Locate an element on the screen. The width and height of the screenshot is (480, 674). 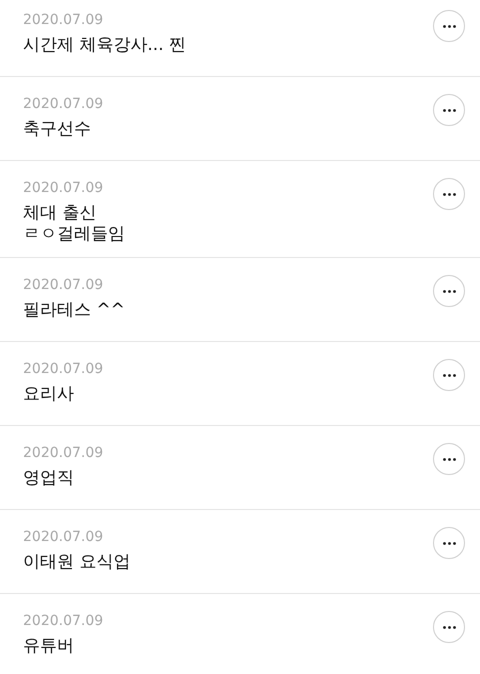
post-text: 필라테스 ^^ is located at coordinates (74, 310).